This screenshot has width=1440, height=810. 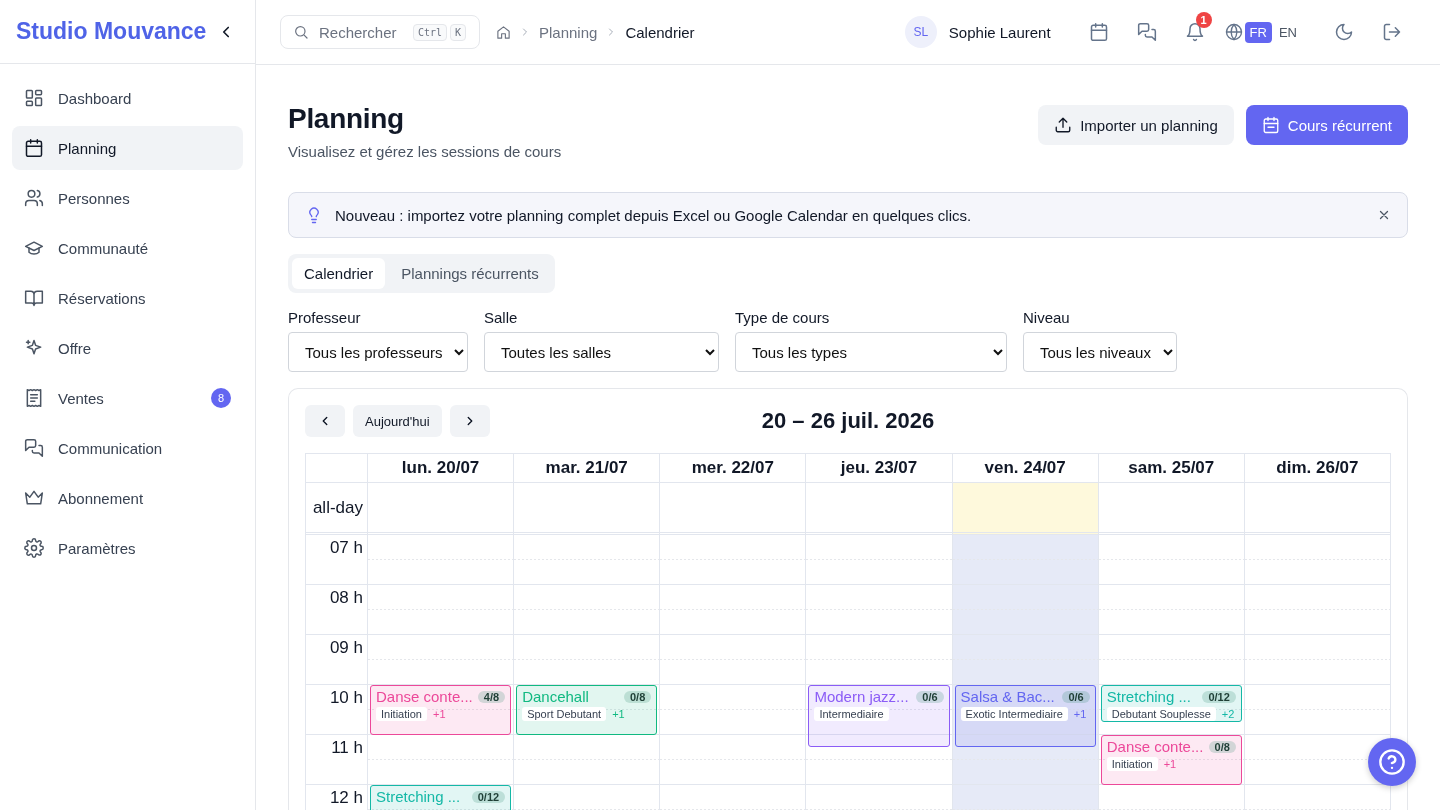 I want to click on page-title: Planning, so click(x=346, y=119).